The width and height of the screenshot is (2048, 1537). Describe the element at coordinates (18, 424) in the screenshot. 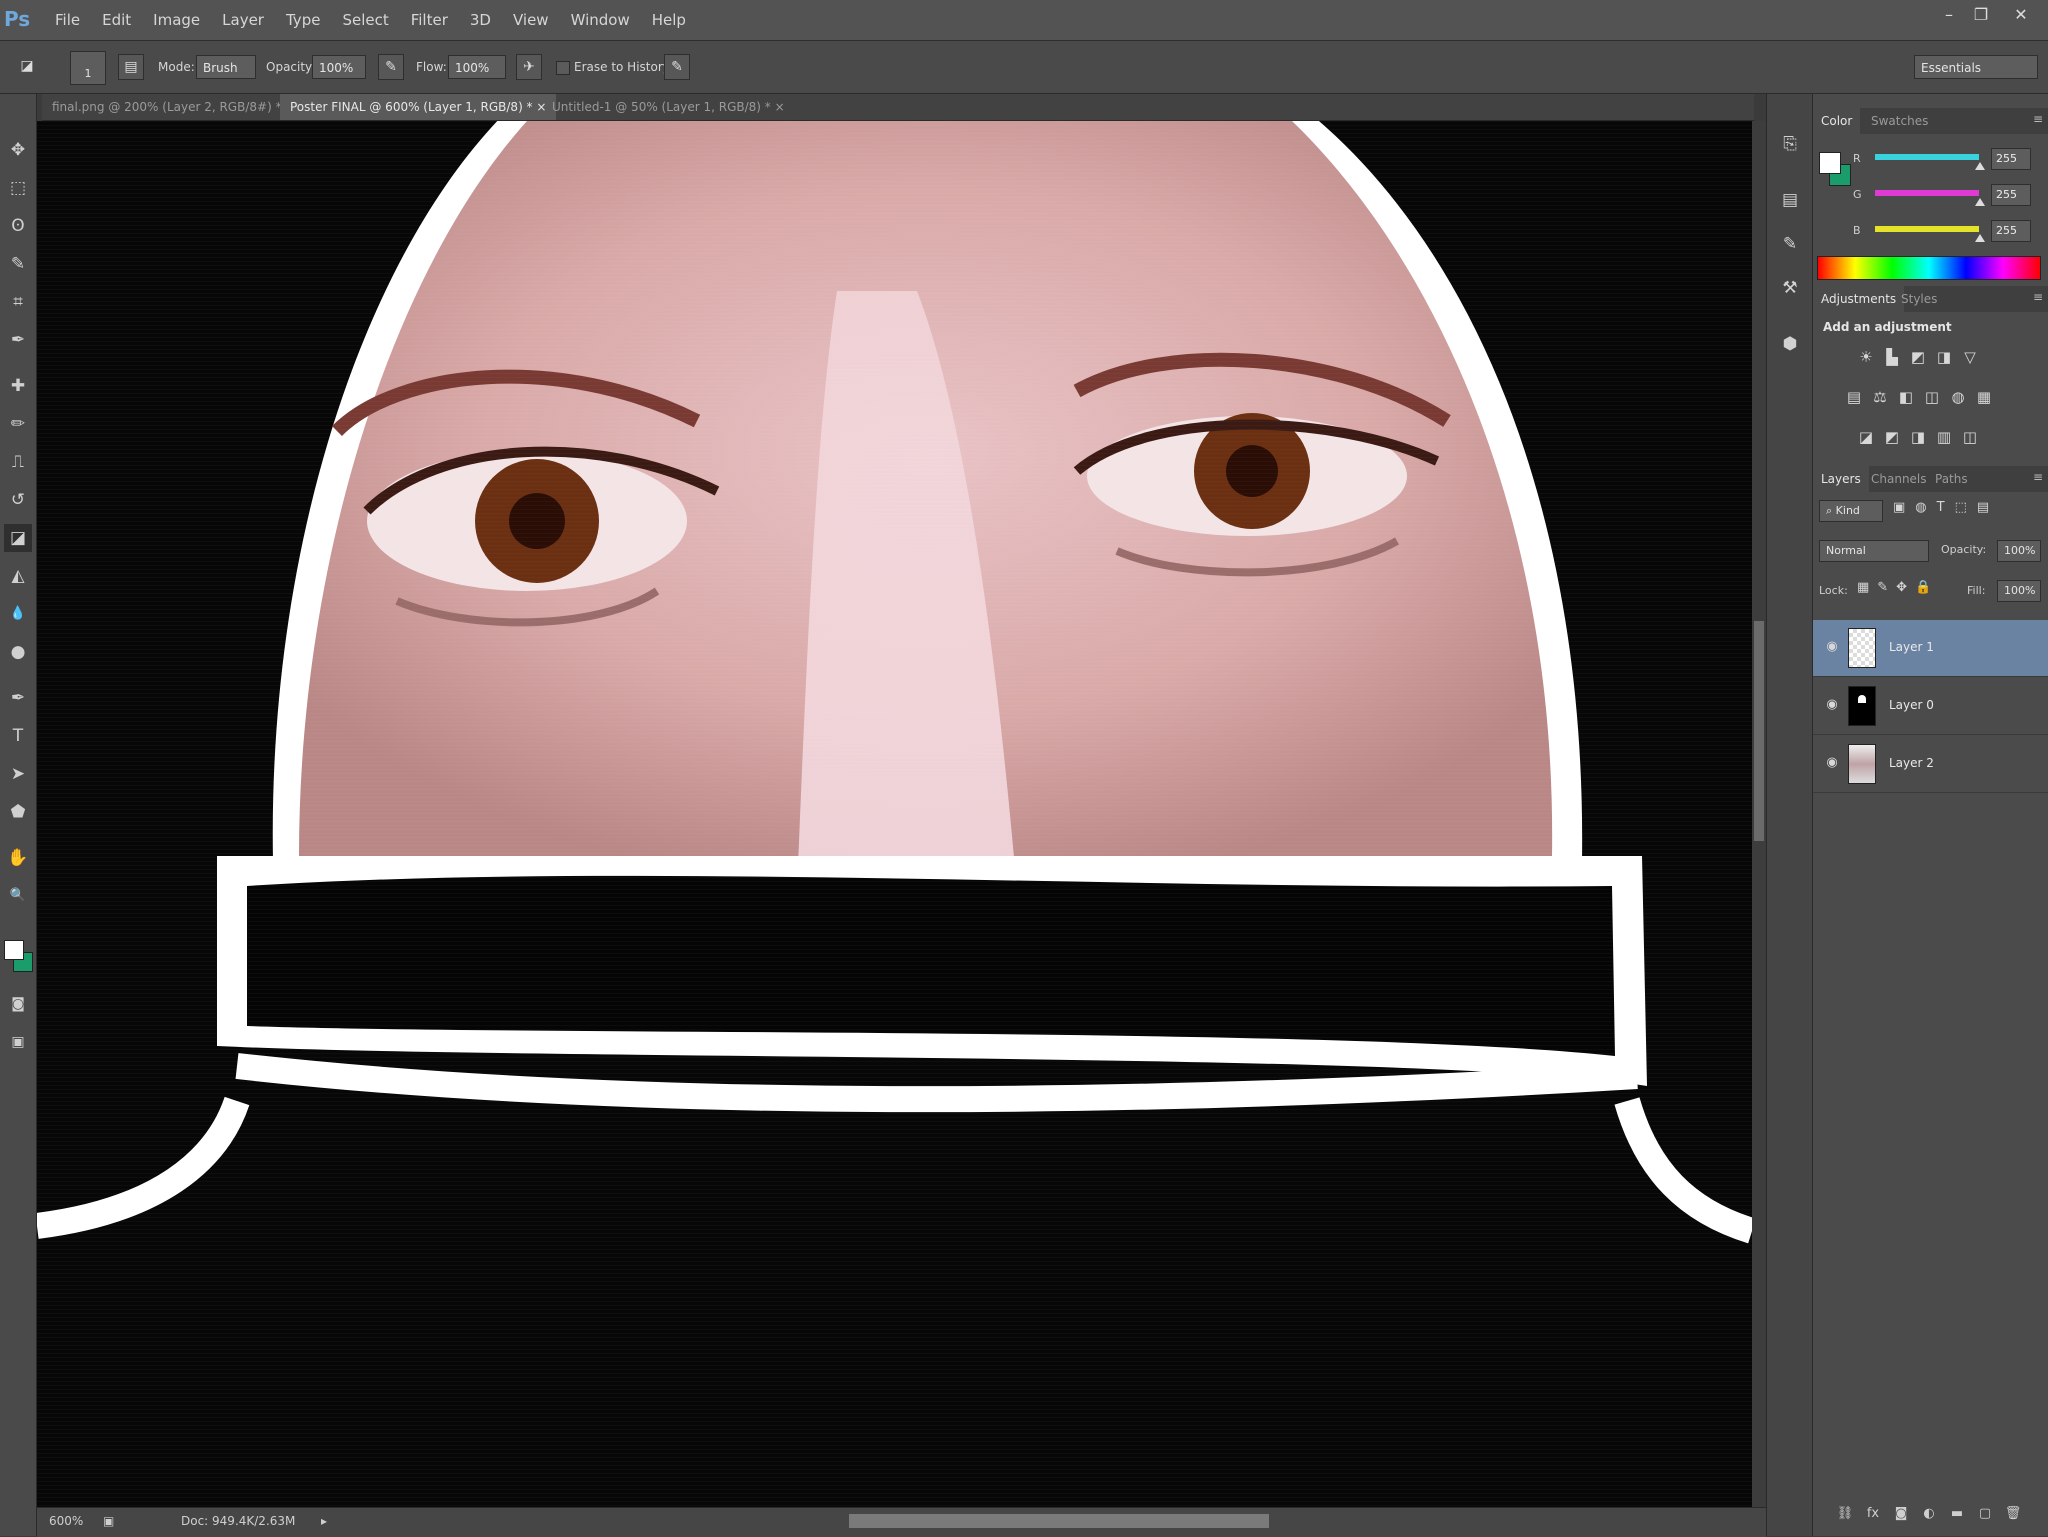

I see `brush-icon: ✏` at that location.